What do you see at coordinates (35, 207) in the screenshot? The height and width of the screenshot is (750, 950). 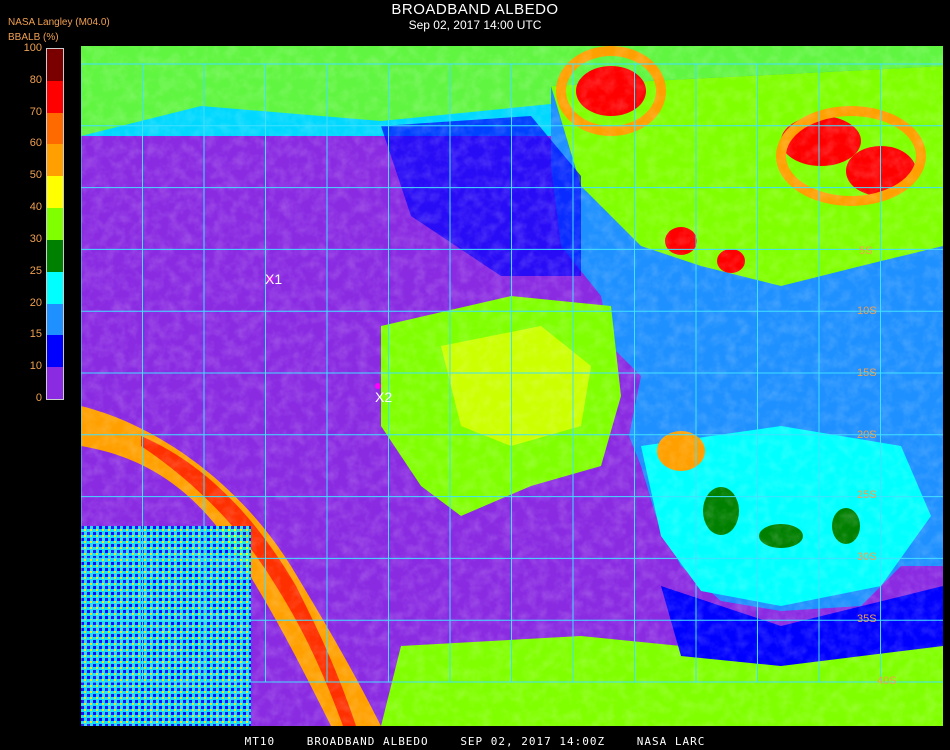 I see `colorbar-tick-label: 40` at bounding box center [35, 207].